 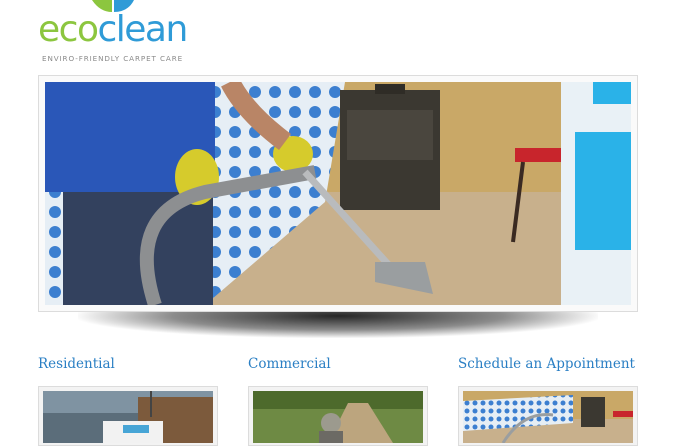 I want to click on schedule-appointment-link: Schedule an Appointment, so click(x=549, y=364).